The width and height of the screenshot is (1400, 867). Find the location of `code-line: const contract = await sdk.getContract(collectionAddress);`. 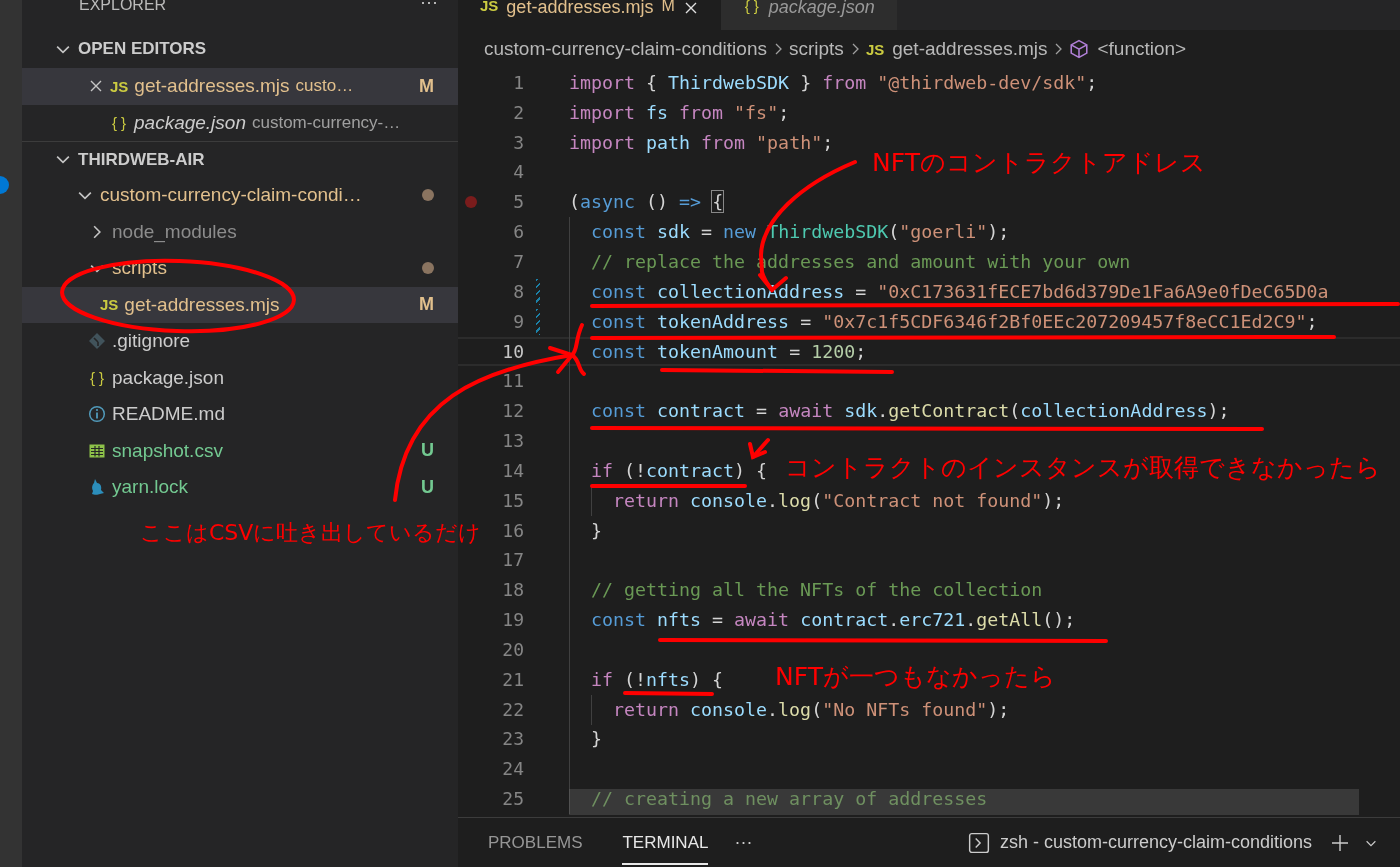

code-line: const contract = await sdk.getContract(collectionAddress); is located at coordinates (910, 411).